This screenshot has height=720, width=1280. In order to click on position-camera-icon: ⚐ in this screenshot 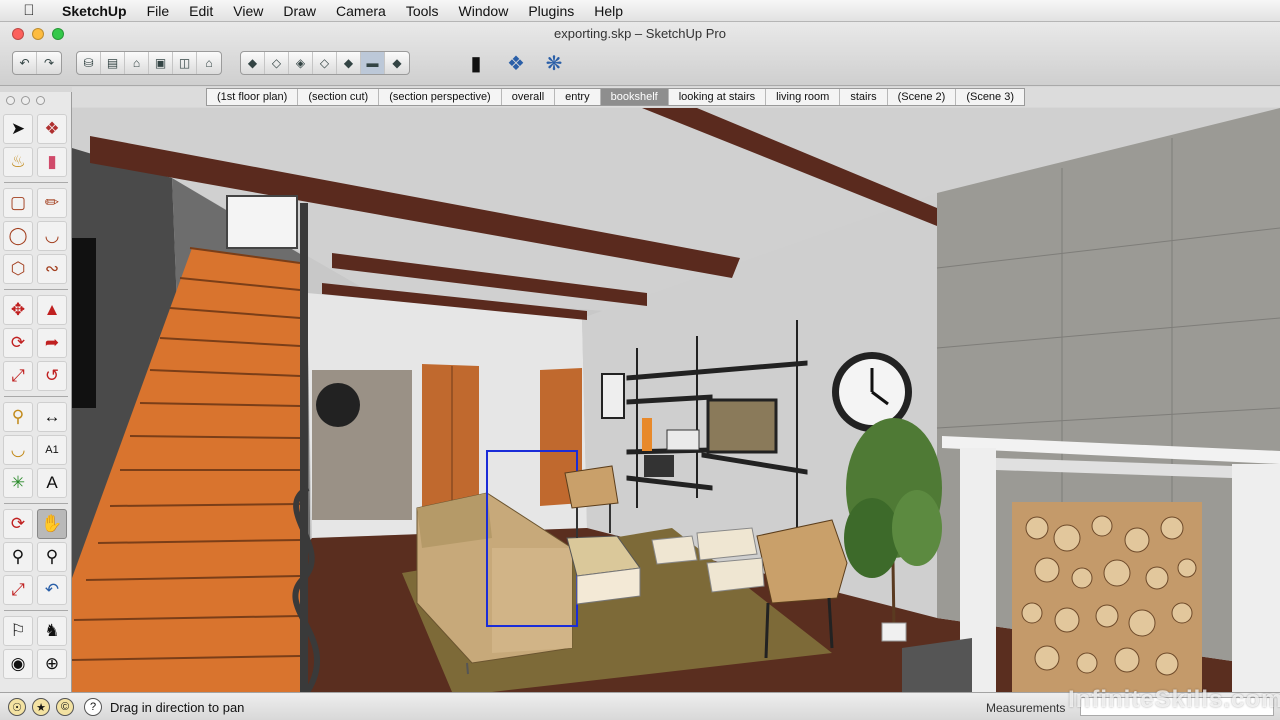, I will do `click(18, 631)`.